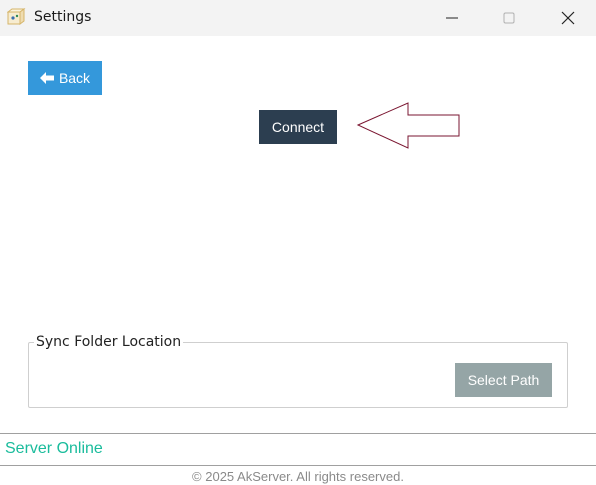 The height and width of the screenshot is (485, 596). What do you see at coordinates (298, 433) in the screenshot?
I see `status-divider` at bounding box center [298, 433].